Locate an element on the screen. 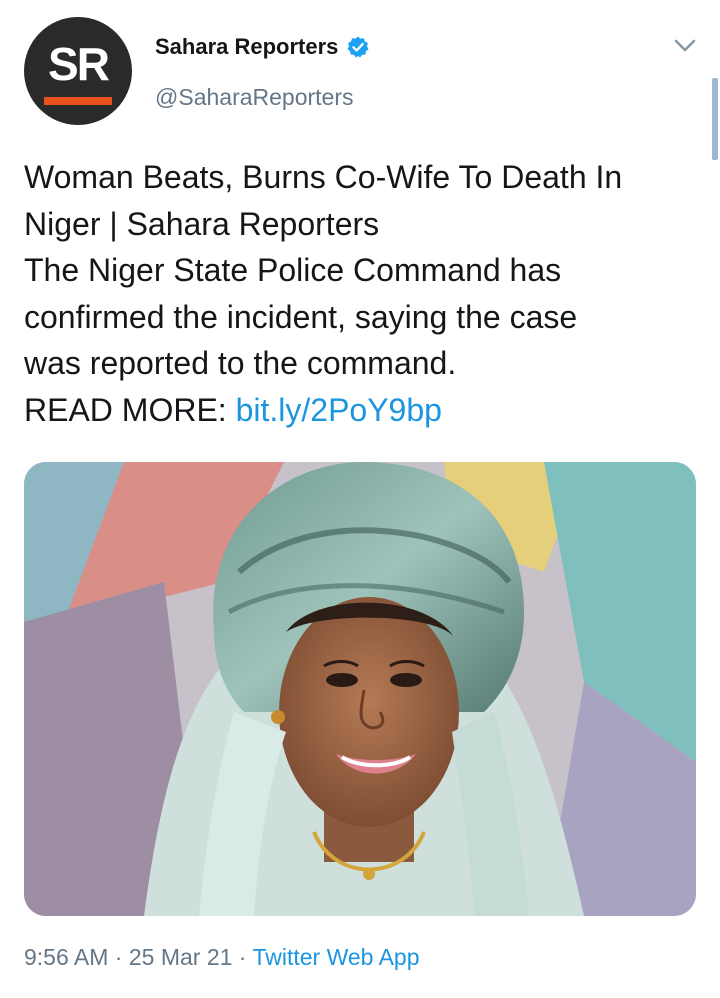 The width and height of the screenshot is (720, 998). tweet-metadata: 9:56 AM · 25 Mar 21 · Twitter Web App is located at coordinates (222, 957).